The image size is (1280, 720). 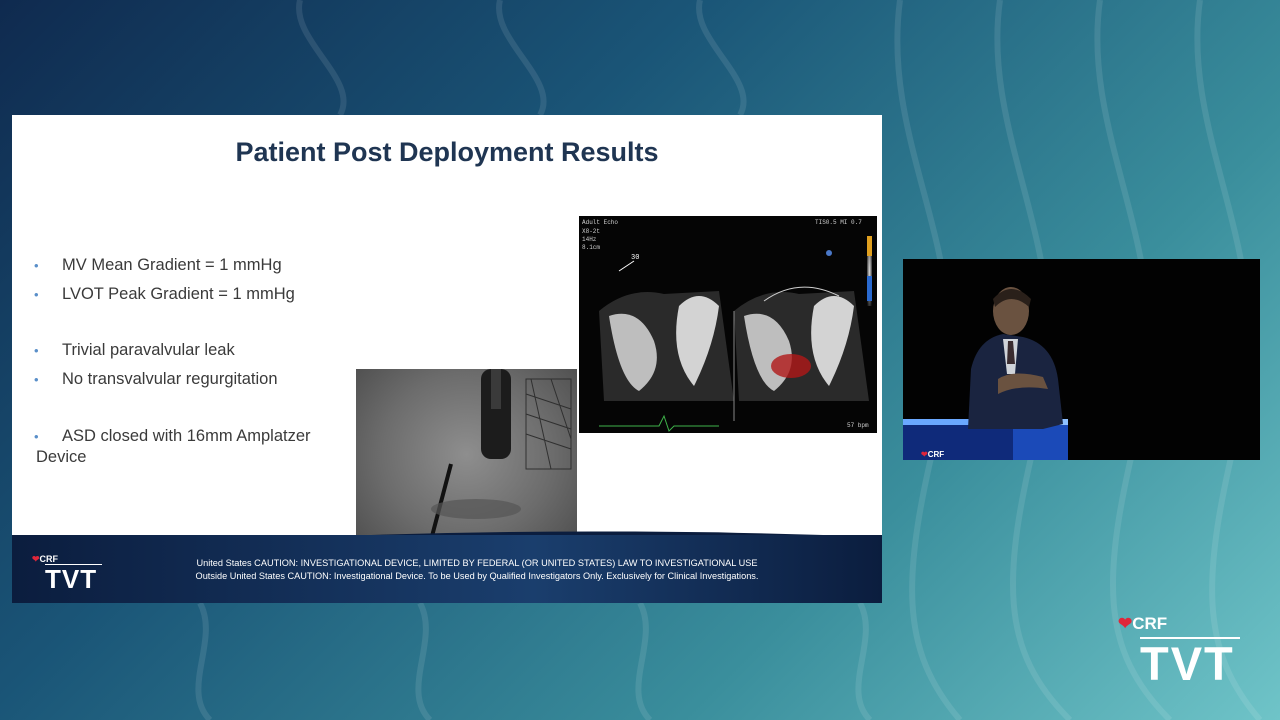 I want to click on slide-tvt-logo: TVT, so click(x=71, y=579).